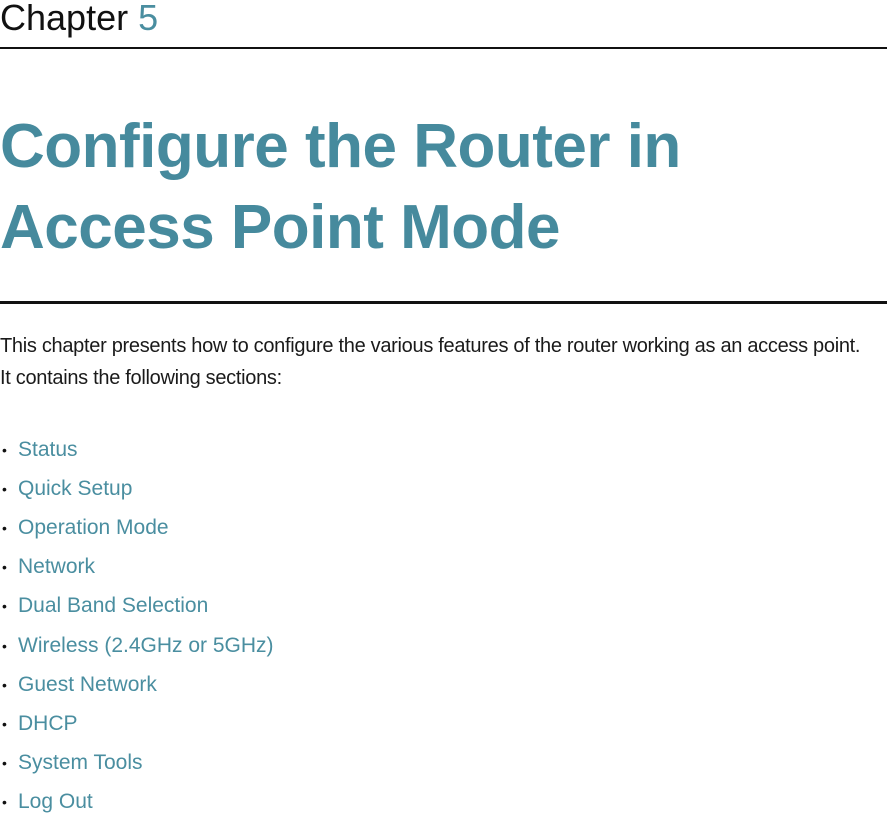  I want to click on top-divider, so click(443, 48).